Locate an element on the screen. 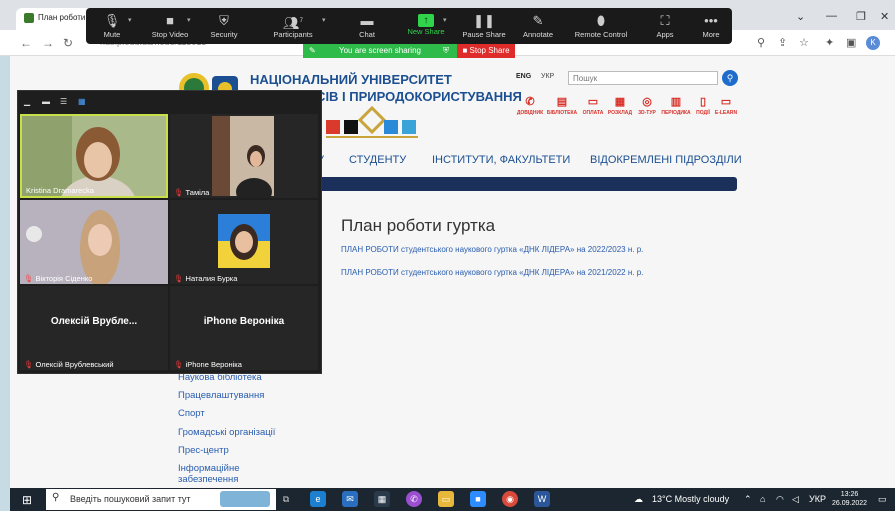  restore-icon: ❐ is located at coordinates (861, 16).